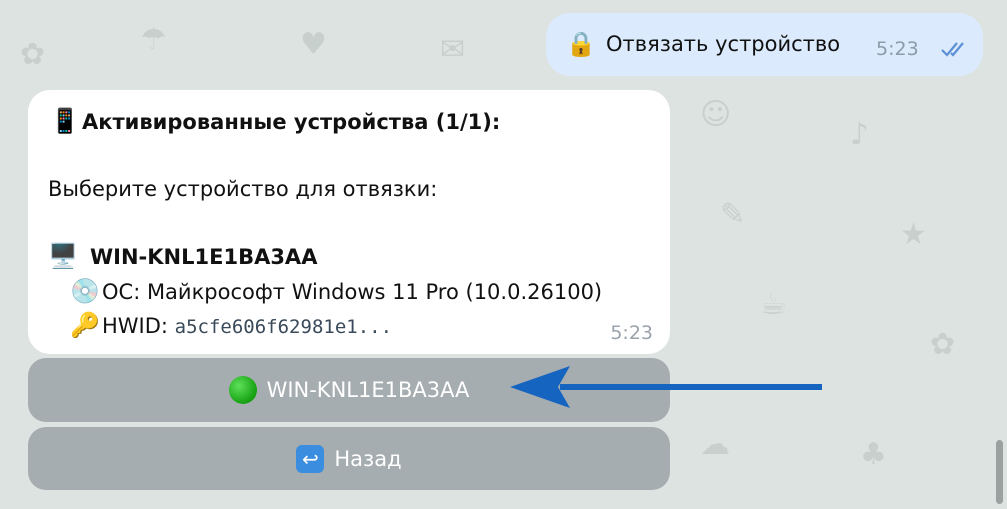 The height and width of the screenshot is (509, 1007). Describe the element at coordinates (63, 256) in the screenshot. I see `desktop-computer-icon: 🖥️` at that location.